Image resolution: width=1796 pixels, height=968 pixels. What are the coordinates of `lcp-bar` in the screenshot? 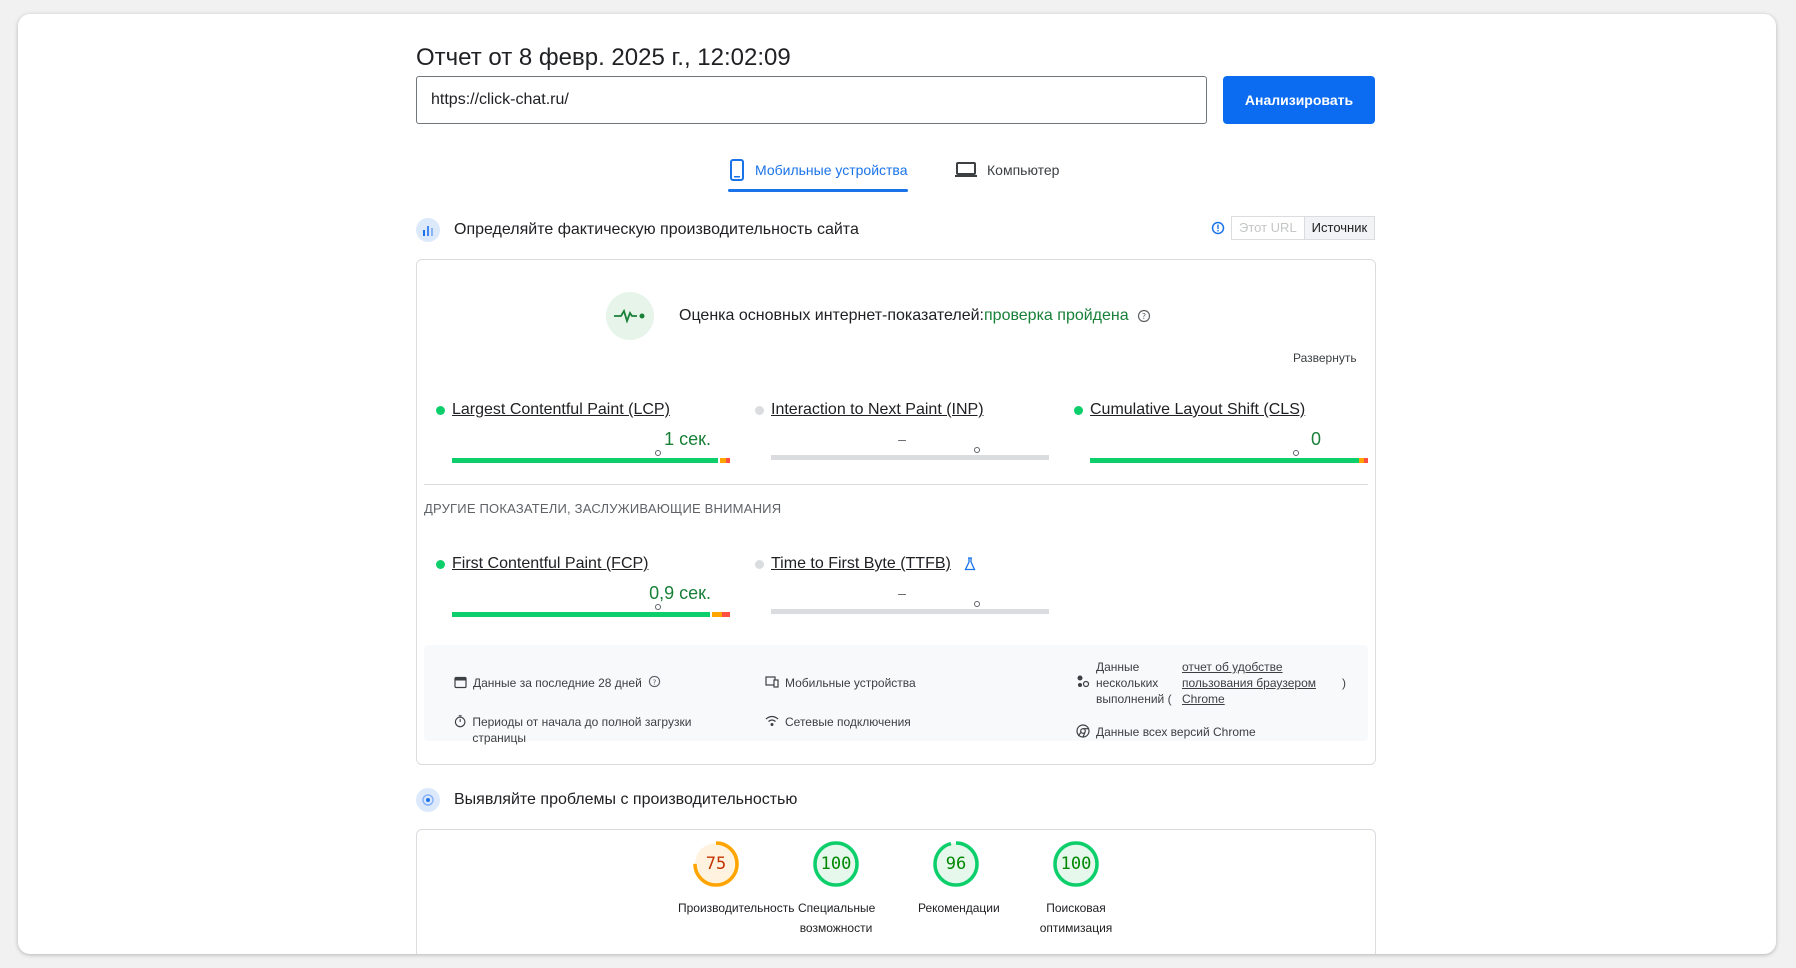 It's located at (591, 460).